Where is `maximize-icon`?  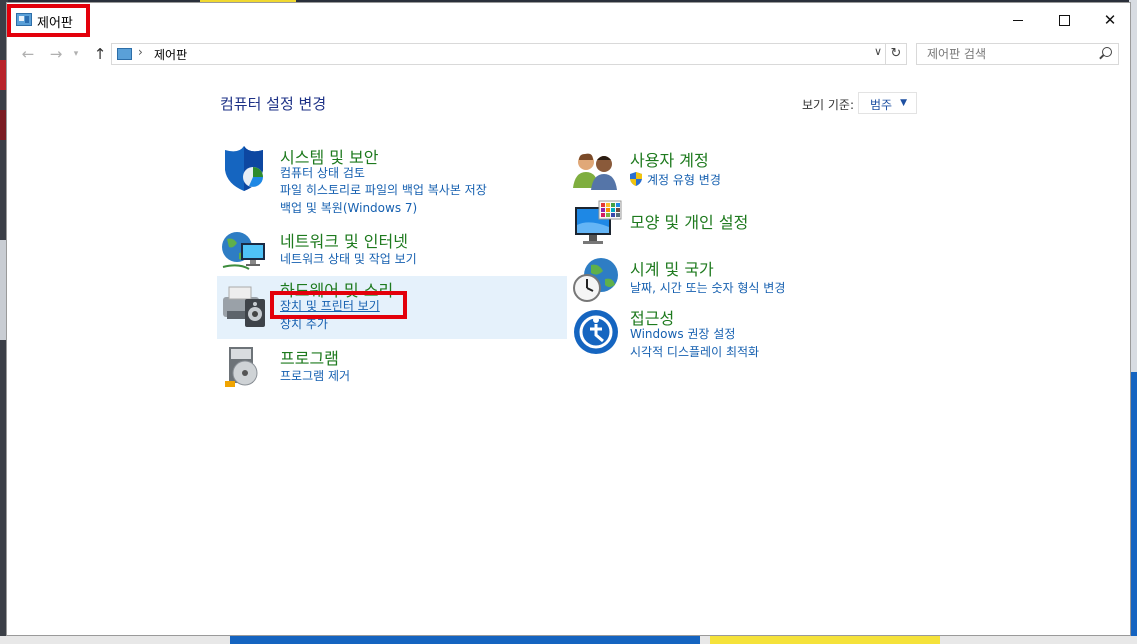 maximize-icon is located at coordinates (1064, 20).